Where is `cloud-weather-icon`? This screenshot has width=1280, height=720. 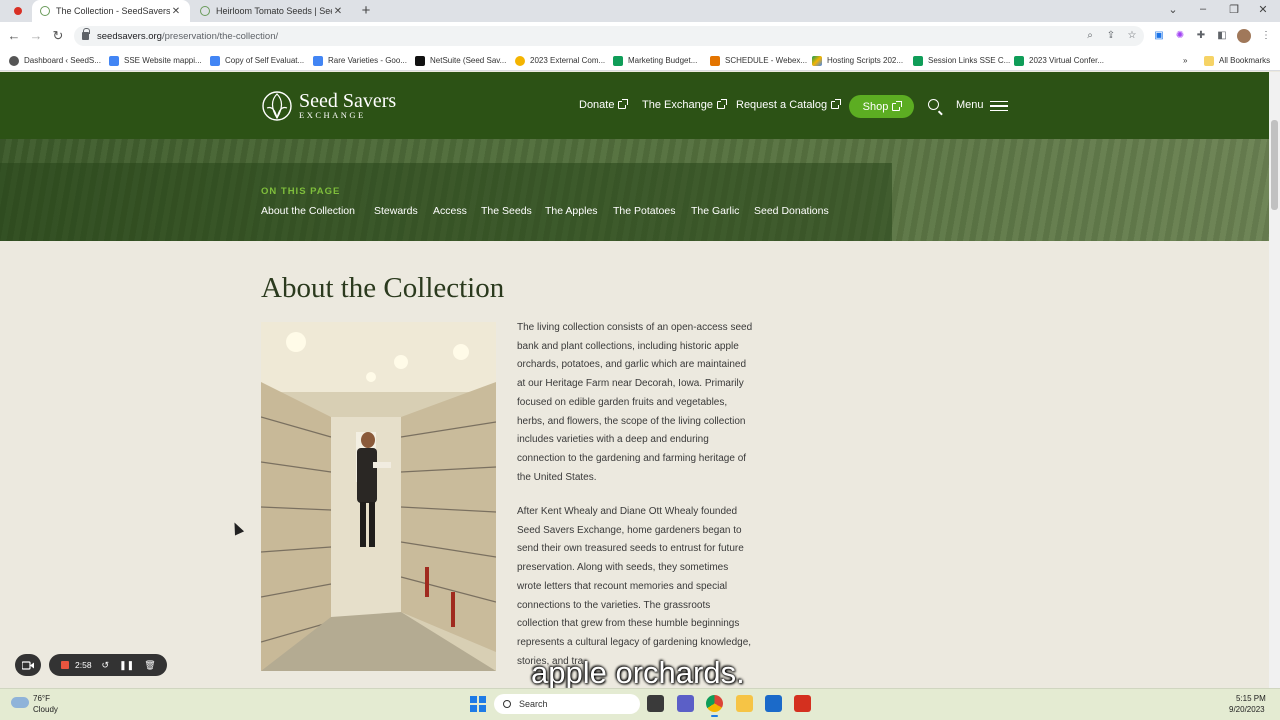
cloud-weather-icon is located at coordinates (20, 702).